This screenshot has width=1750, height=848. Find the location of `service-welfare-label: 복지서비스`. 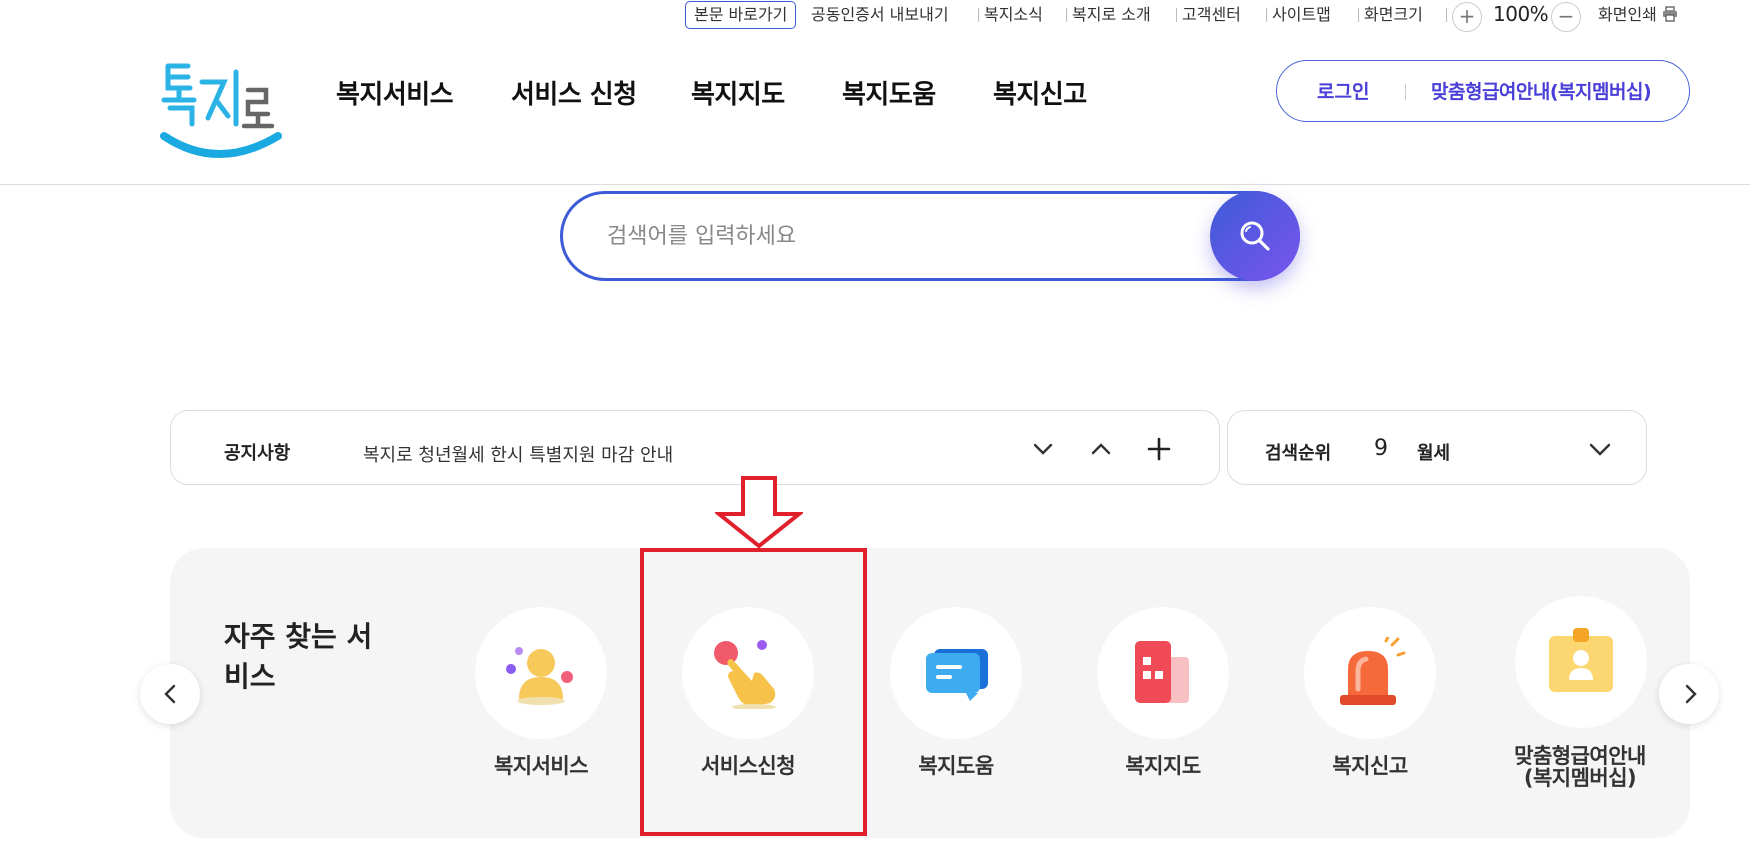

service-welfare-label: 복지서비스 is located at coordinates (541, 766).